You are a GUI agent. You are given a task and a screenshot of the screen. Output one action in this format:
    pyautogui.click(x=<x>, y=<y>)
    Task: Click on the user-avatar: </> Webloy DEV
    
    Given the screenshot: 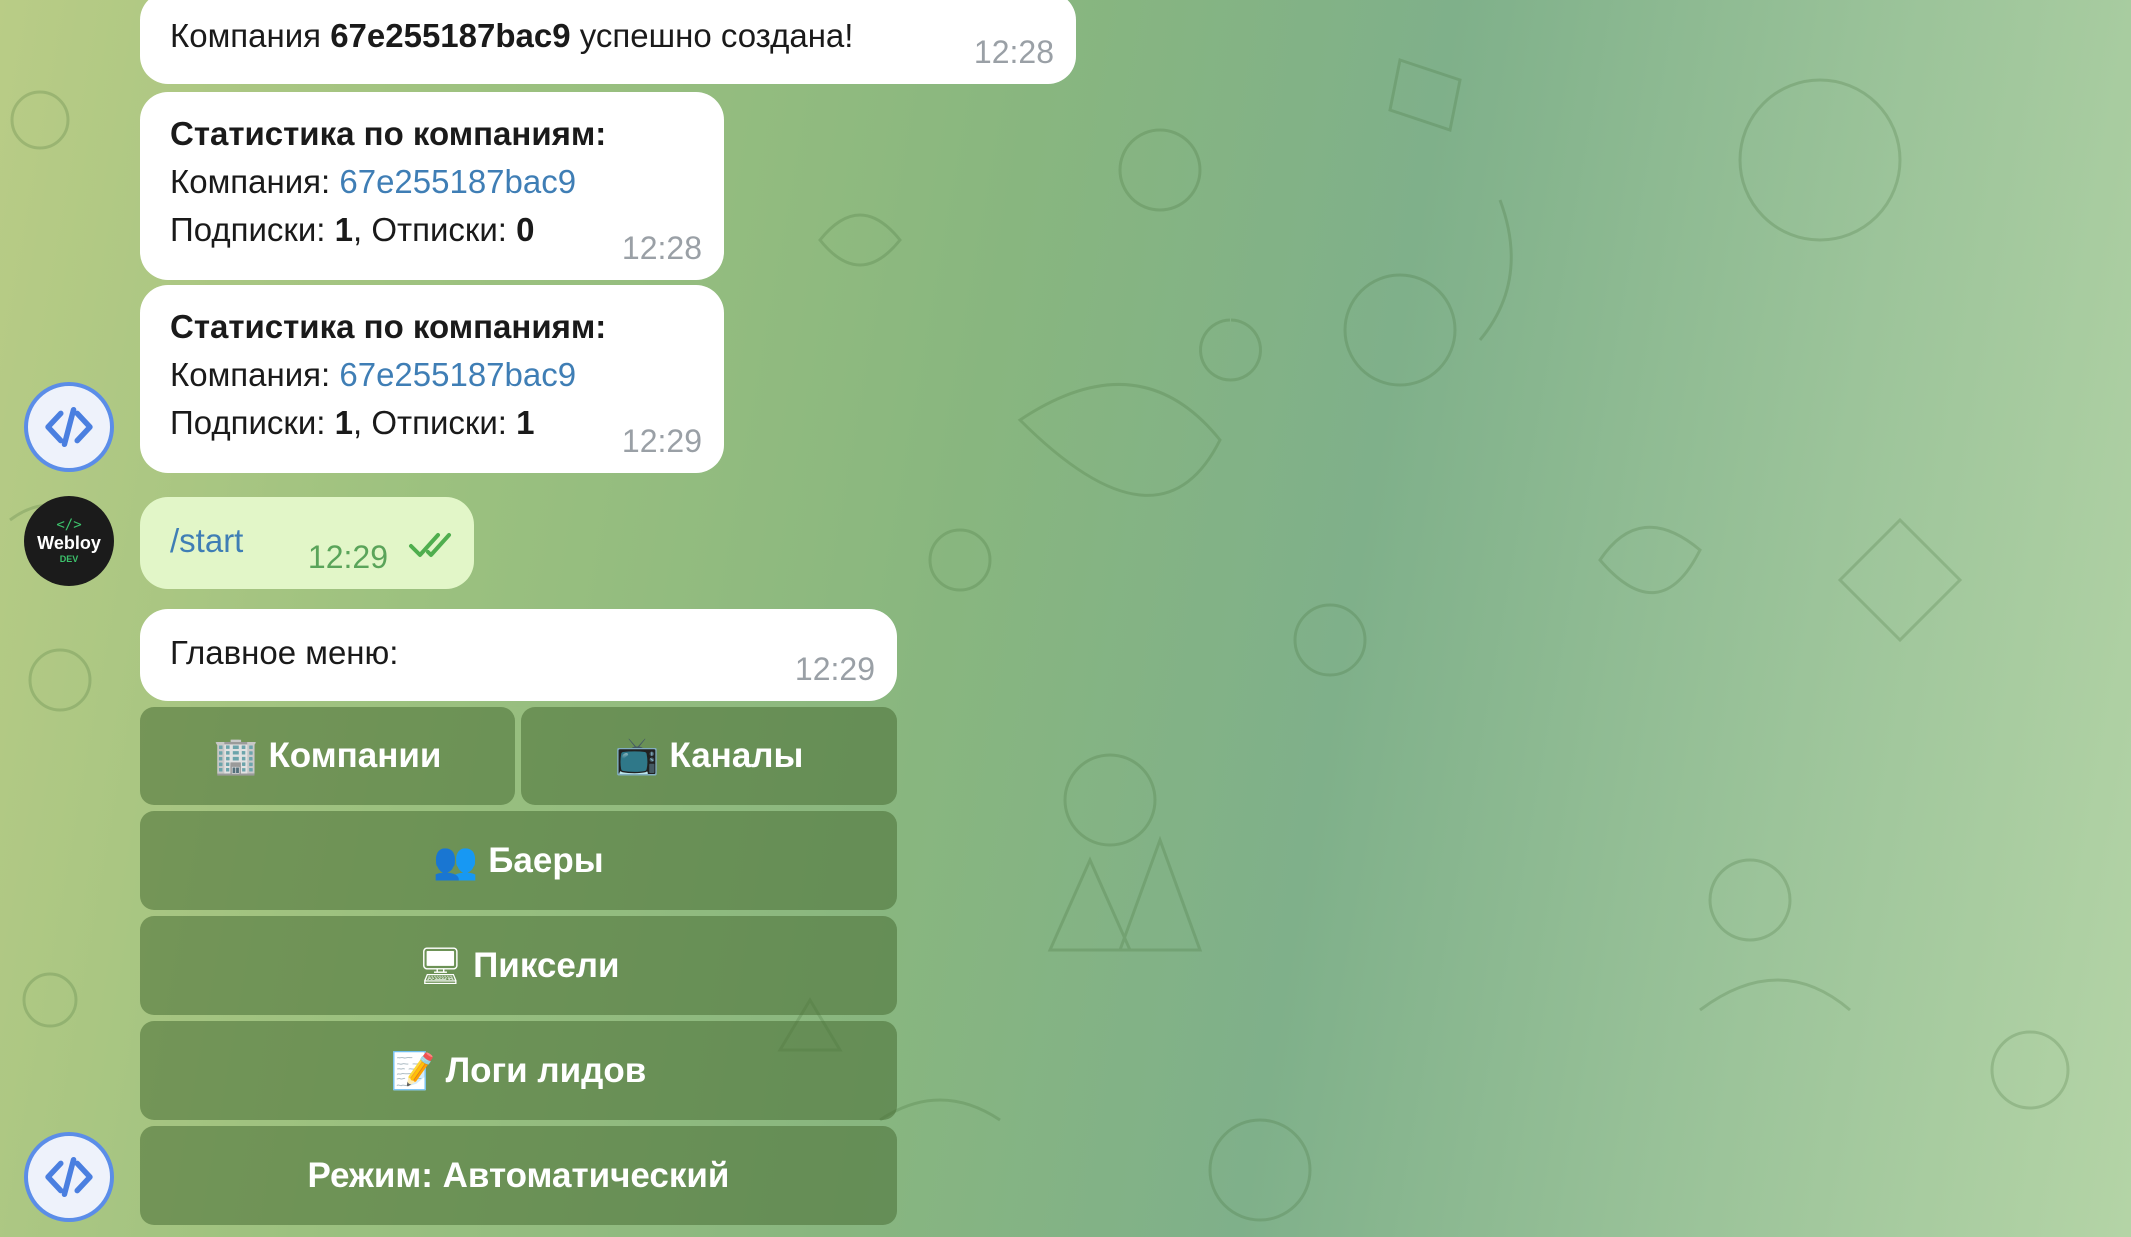 What is the action you would take?
    pyautogui.click(x=69, y=541)
    